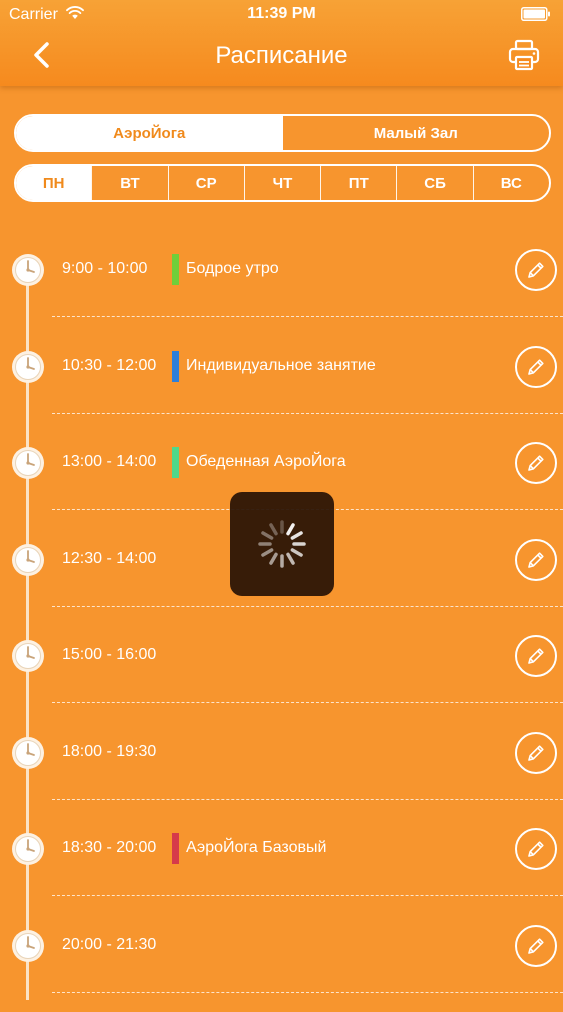 The height and width of the screenshot is (1012, 563). Describe the element at coordinates (510, 183) in the screenshot. I see `day-tab-sun: ВС` at that location.